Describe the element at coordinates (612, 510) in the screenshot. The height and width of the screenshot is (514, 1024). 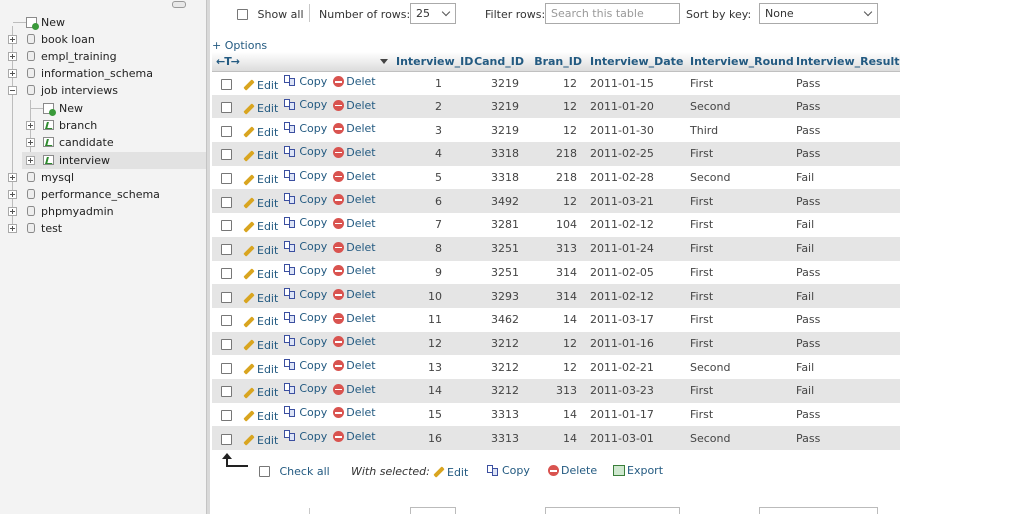
I see `filter-input-bottom` at that location.